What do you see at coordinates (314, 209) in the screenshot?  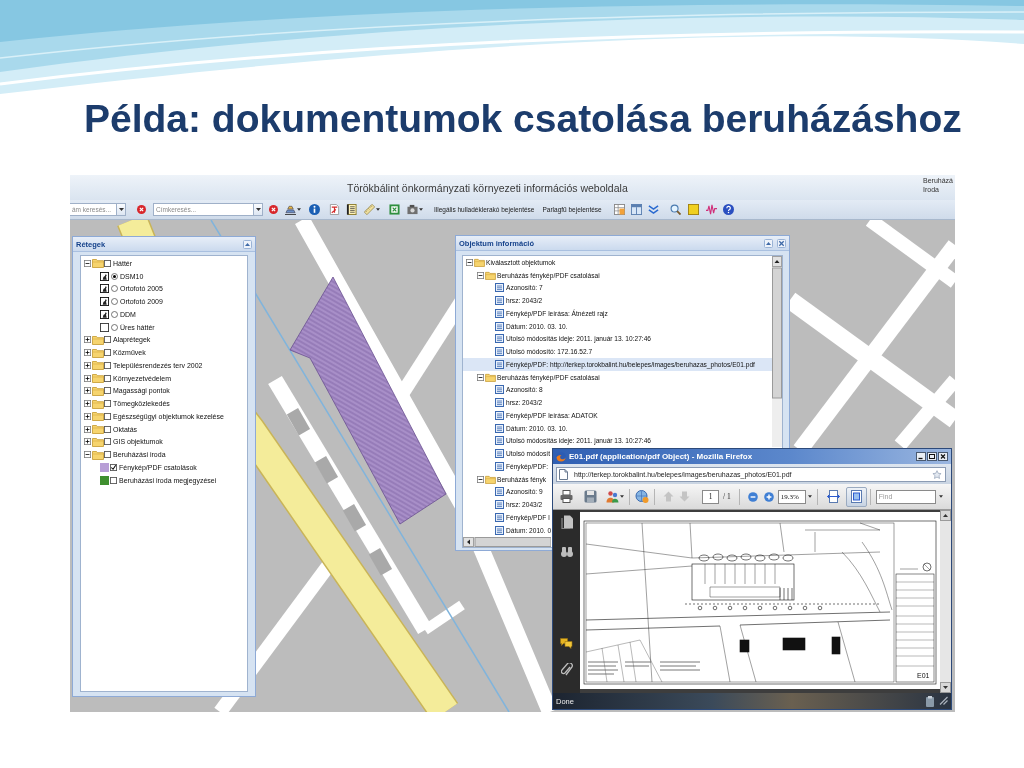 I see `info-icon` at bounding box center [314, 209].